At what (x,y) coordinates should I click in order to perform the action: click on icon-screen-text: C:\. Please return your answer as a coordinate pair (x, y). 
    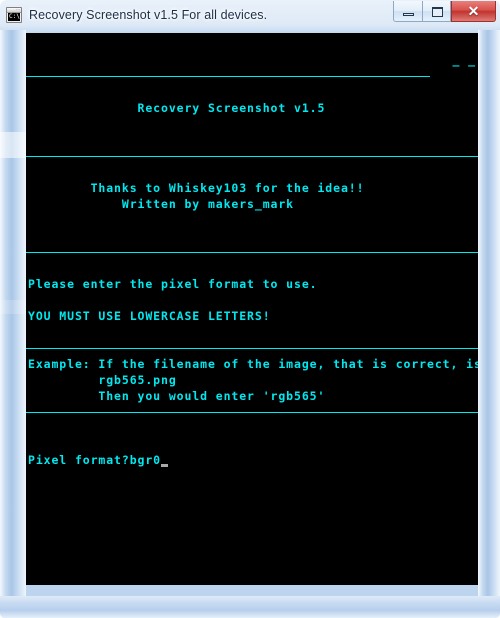
    Looking at the image, I should click on (14, 17).